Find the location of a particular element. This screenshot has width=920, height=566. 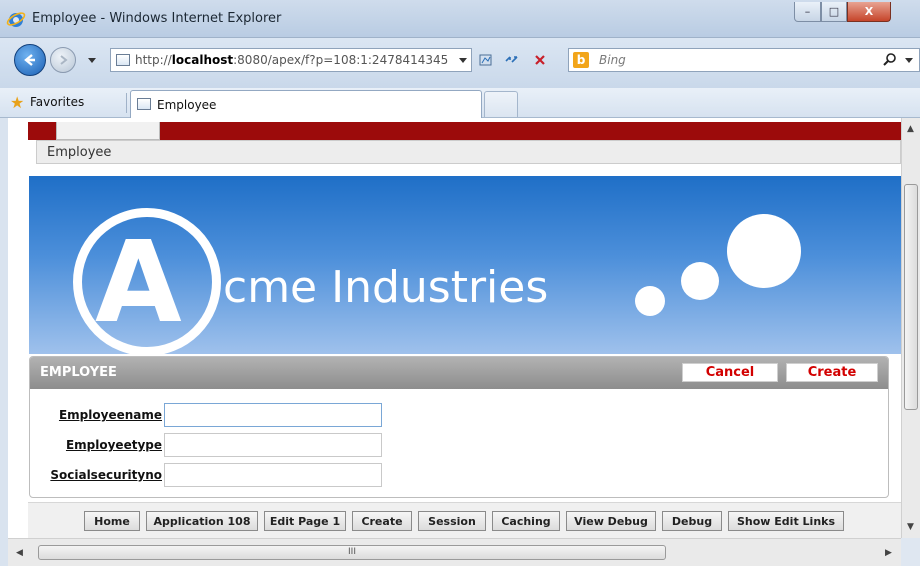

compat-icon is located at coordinates (485, 60).